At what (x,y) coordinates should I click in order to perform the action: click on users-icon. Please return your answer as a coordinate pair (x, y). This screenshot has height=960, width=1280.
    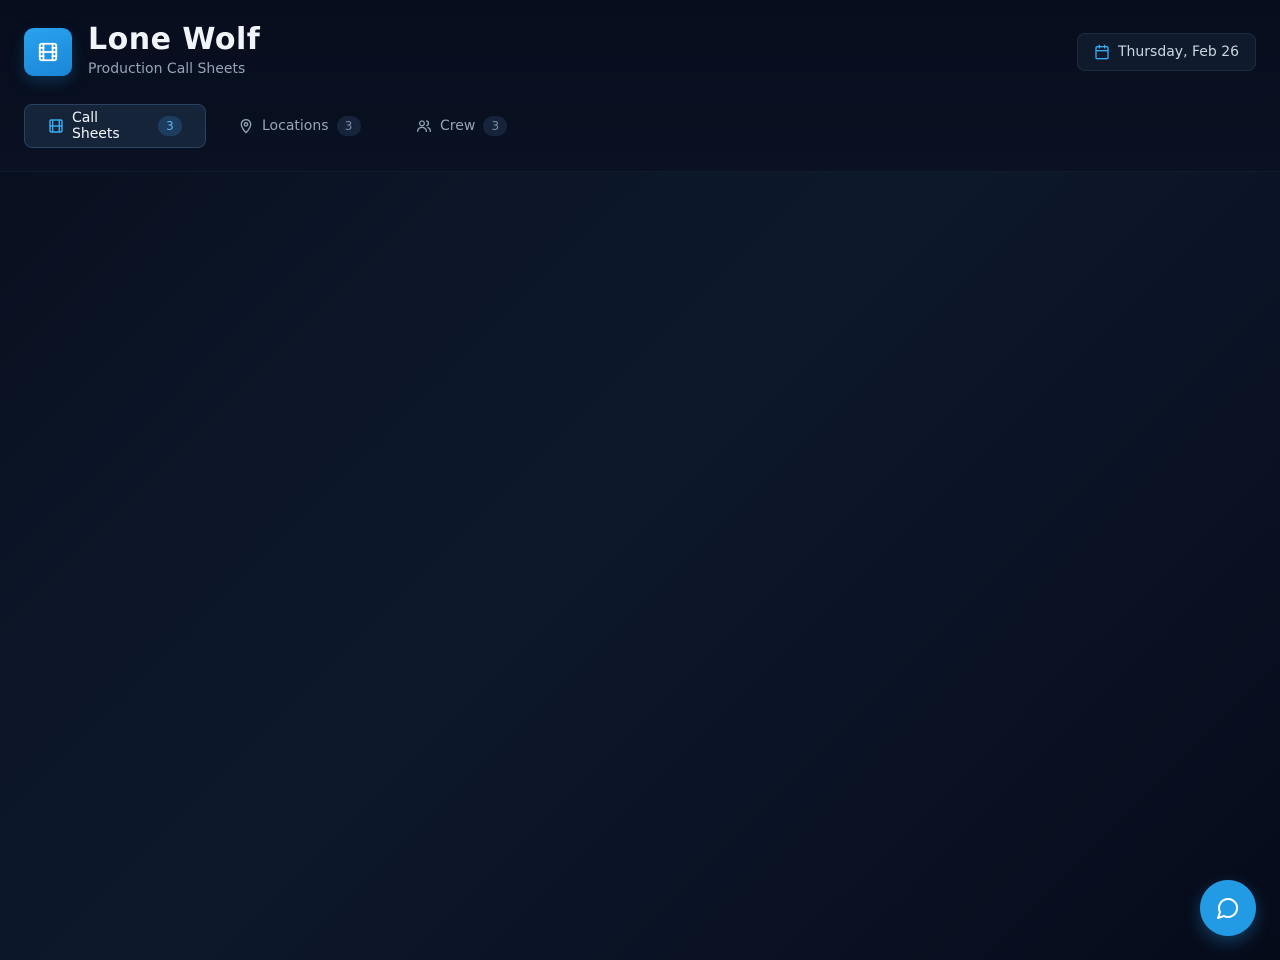
    Looking at the image, I should click on (424, 126).